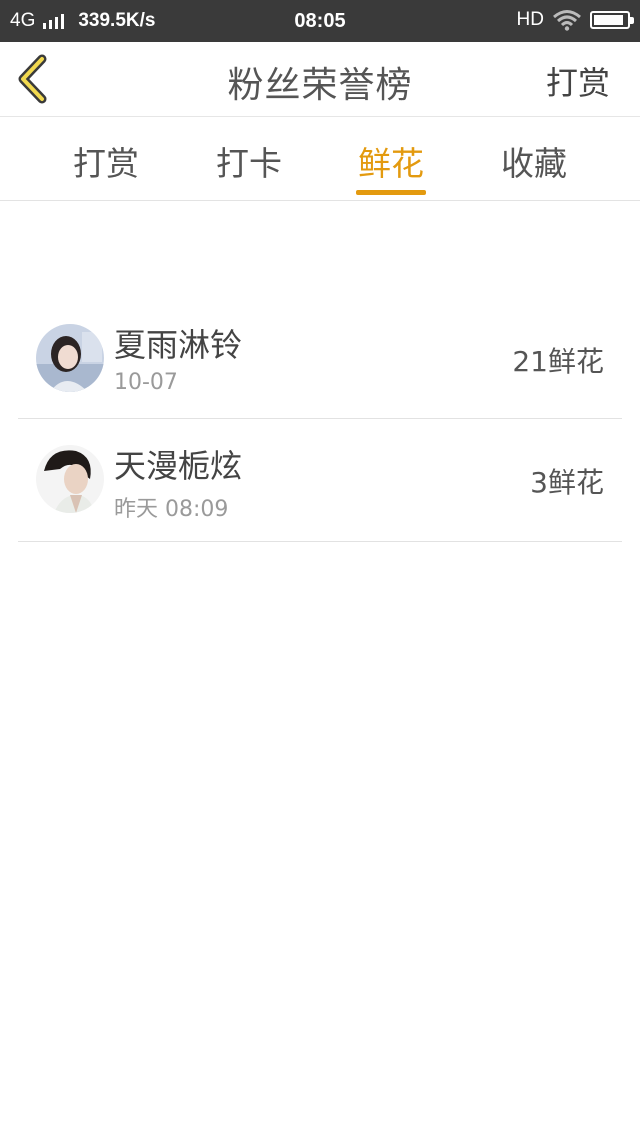 This screenshot has width=640, height=1138. I want to click on hd-indicator: HD, so click(530, 19).